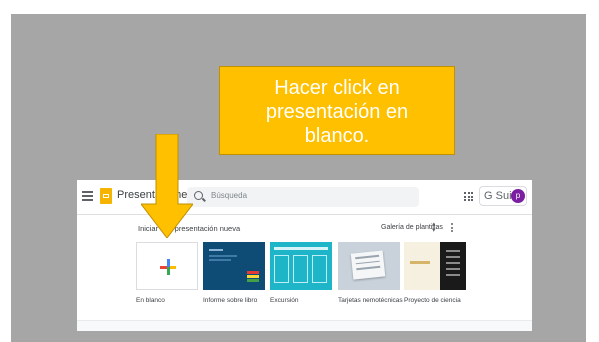  I want to click on instruction-callout: Hacer click en presentación en blanco., so click(337, 110).